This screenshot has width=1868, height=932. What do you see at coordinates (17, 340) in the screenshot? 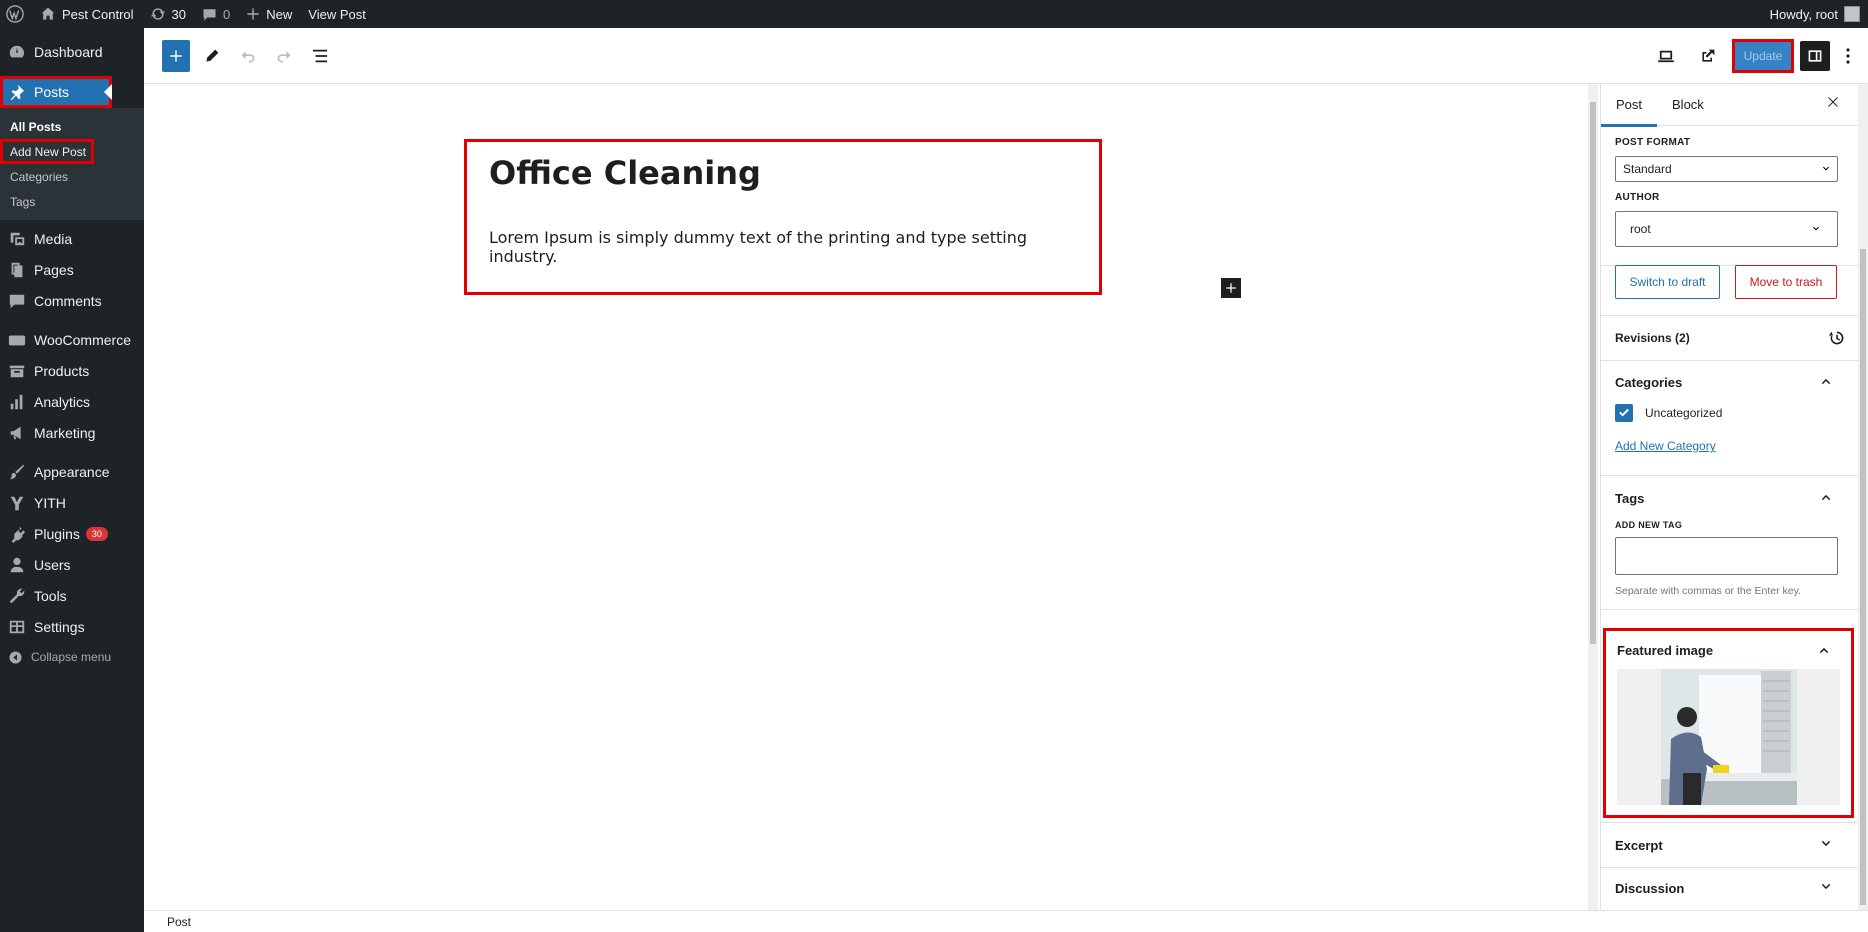
I see `woocommerce-icon` at bounding box center [17, 340].